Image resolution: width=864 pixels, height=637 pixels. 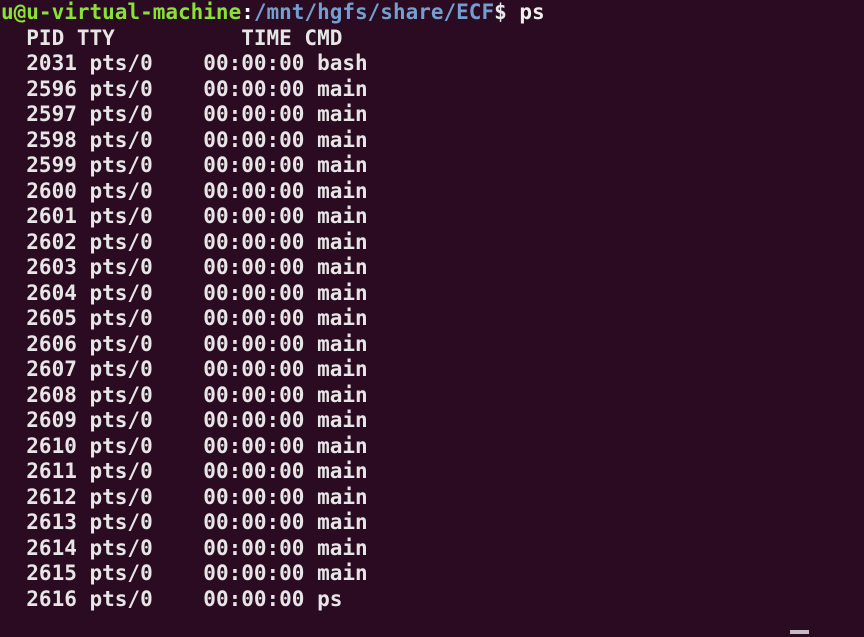 What do you see at coordinates (39, 139) in the screenshot?
I see `row-pid: 2598` at bounding box center [39, 139].